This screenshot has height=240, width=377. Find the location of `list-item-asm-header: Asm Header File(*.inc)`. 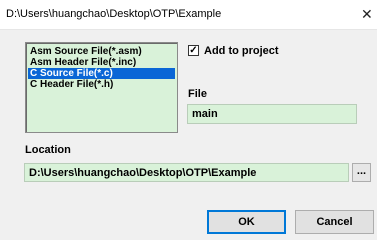

list-item-asm-header: Asm Header File(*.inc) is located at coordinates (101, 62).